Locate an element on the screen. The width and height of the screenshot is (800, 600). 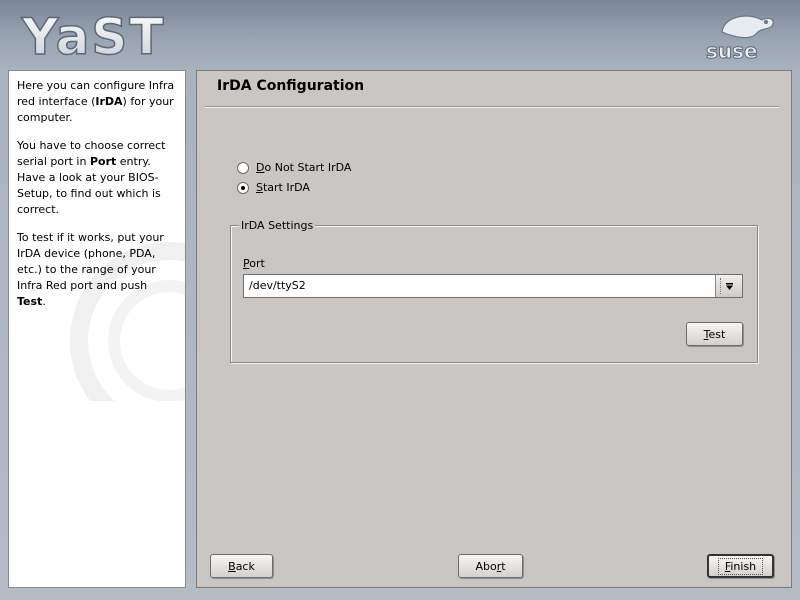
back-button: Back is located at coordinates (241, 566).